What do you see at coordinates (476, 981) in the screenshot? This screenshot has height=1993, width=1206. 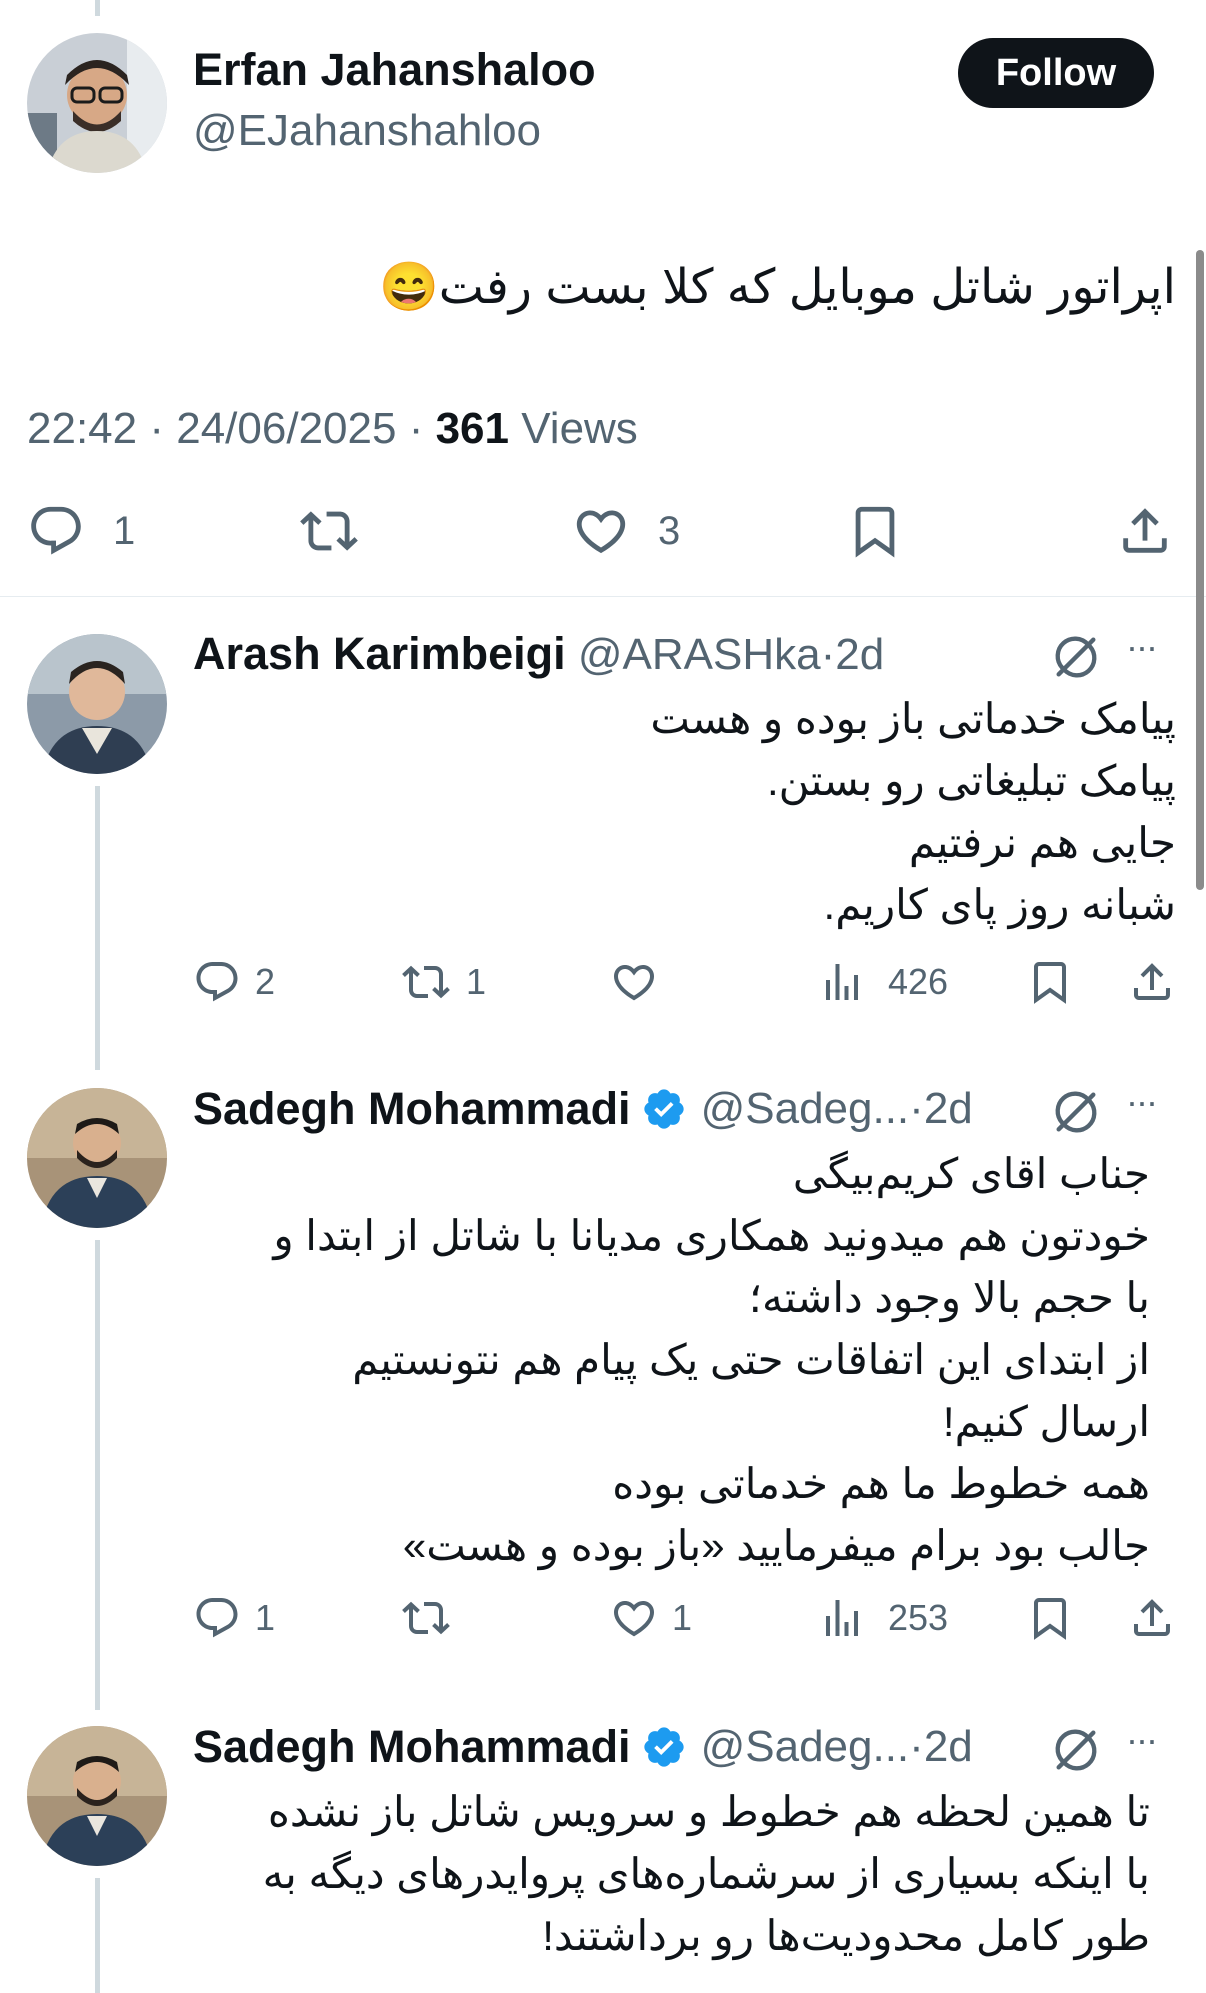 I see `repost-count: 1` at bounding box center [476, 981].